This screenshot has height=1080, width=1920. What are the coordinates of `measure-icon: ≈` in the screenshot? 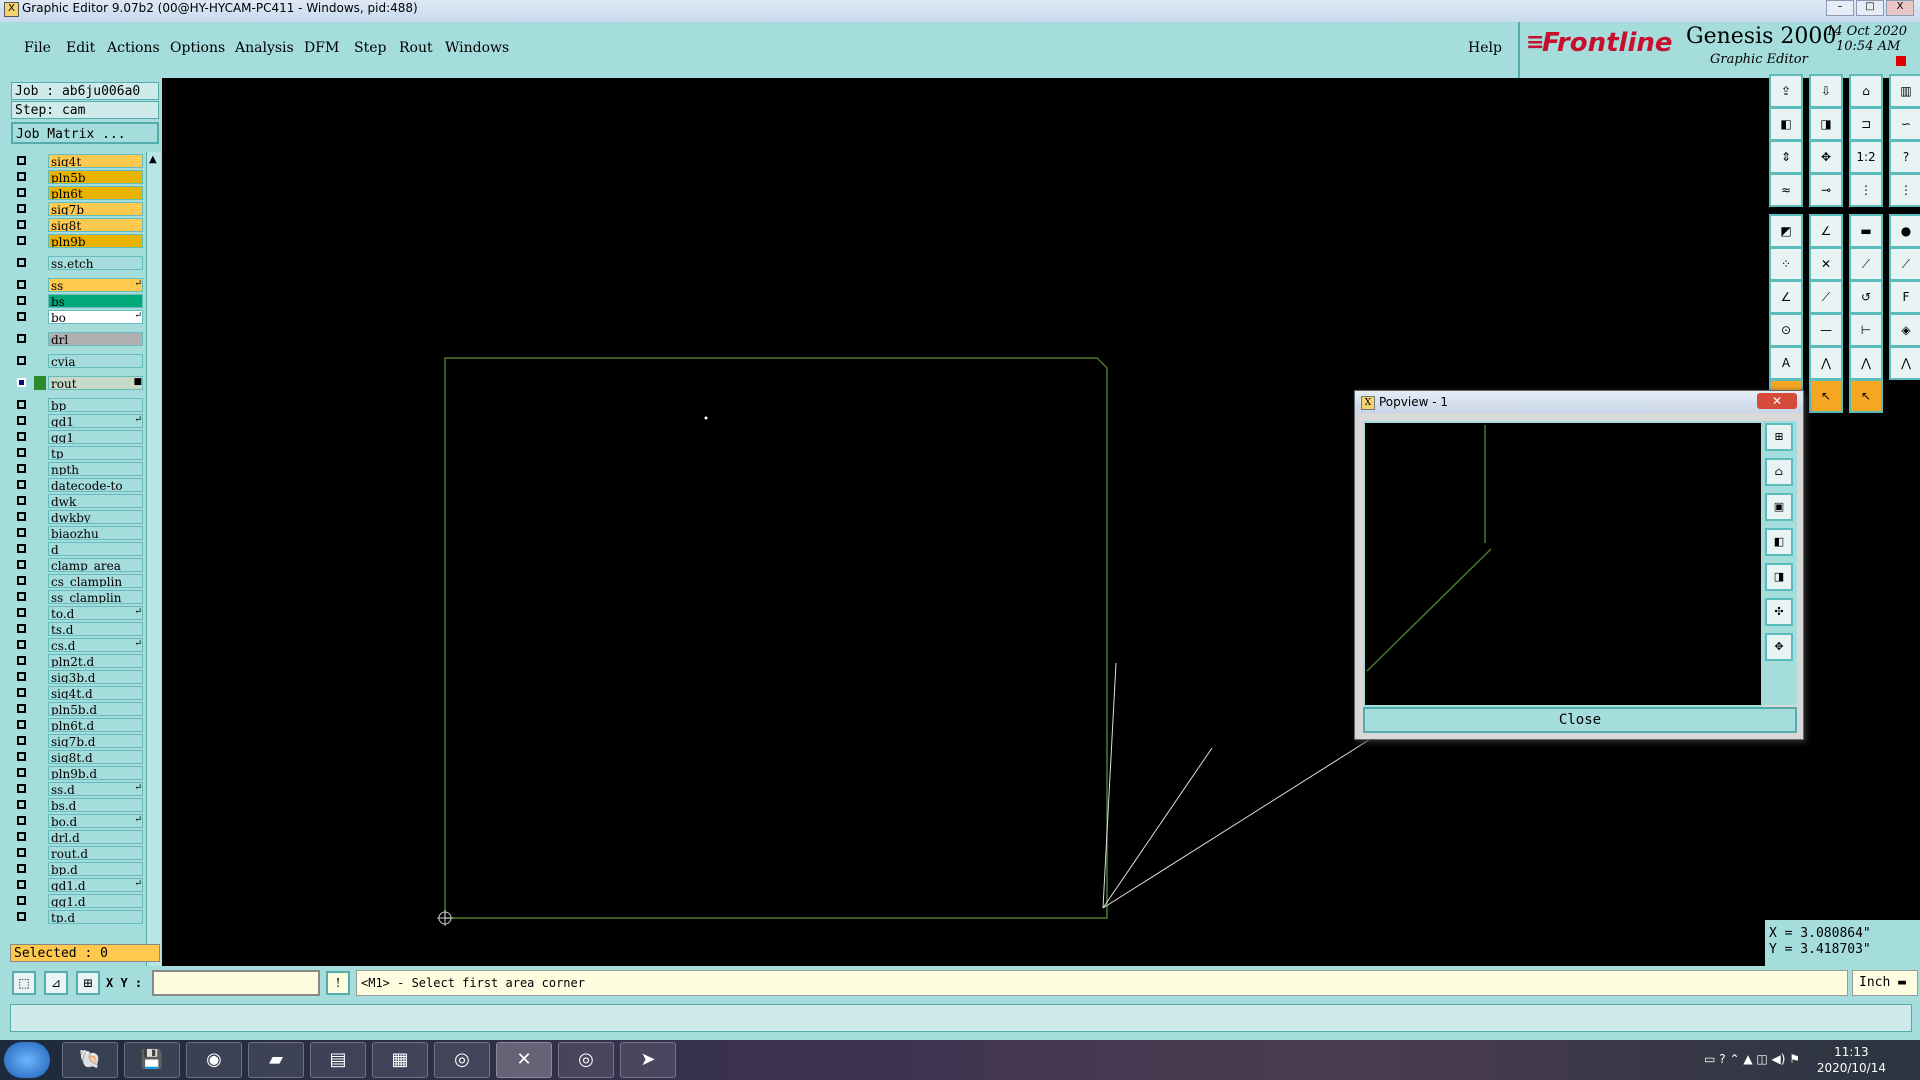 It's located at (1786, 190).